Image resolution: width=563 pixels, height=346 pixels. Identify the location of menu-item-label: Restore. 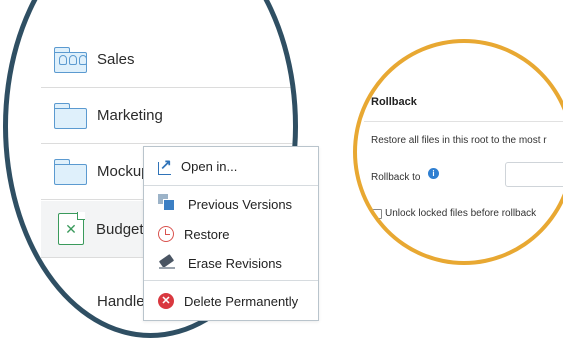
(207, 234).